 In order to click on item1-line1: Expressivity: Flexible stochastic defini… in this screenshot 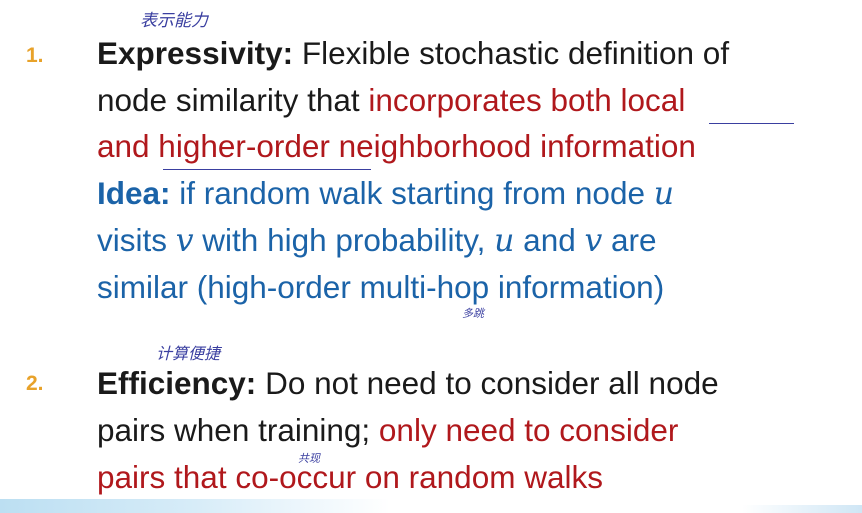, I will do `click(413, 53)`.